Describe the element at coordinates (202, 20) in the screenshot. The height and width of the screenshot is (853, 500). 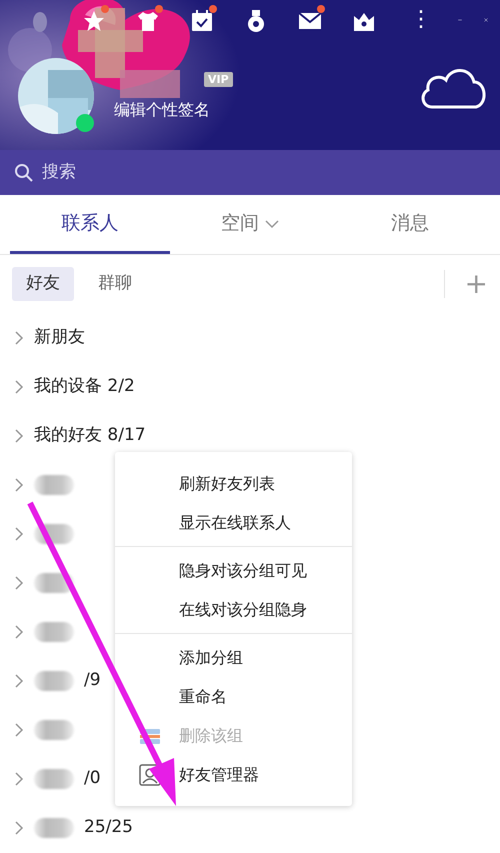
I see `calendar-check-icon` at that location.